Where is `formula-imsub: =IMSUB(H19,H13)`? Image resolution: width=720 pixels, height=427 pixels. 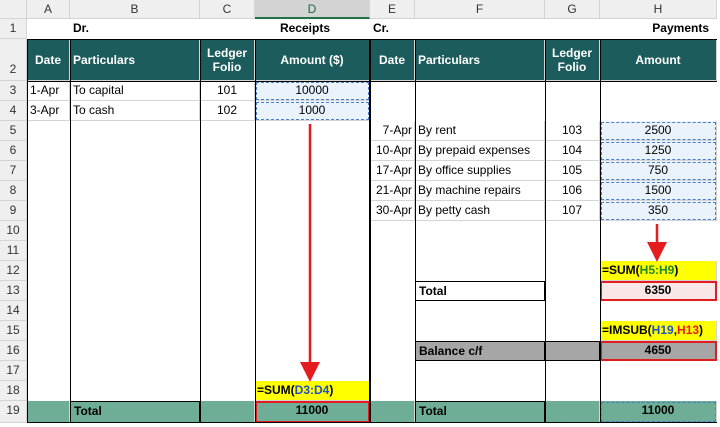
formula-imsub: =IMSUB(H19,H13) is located at coordinates (658, 331).